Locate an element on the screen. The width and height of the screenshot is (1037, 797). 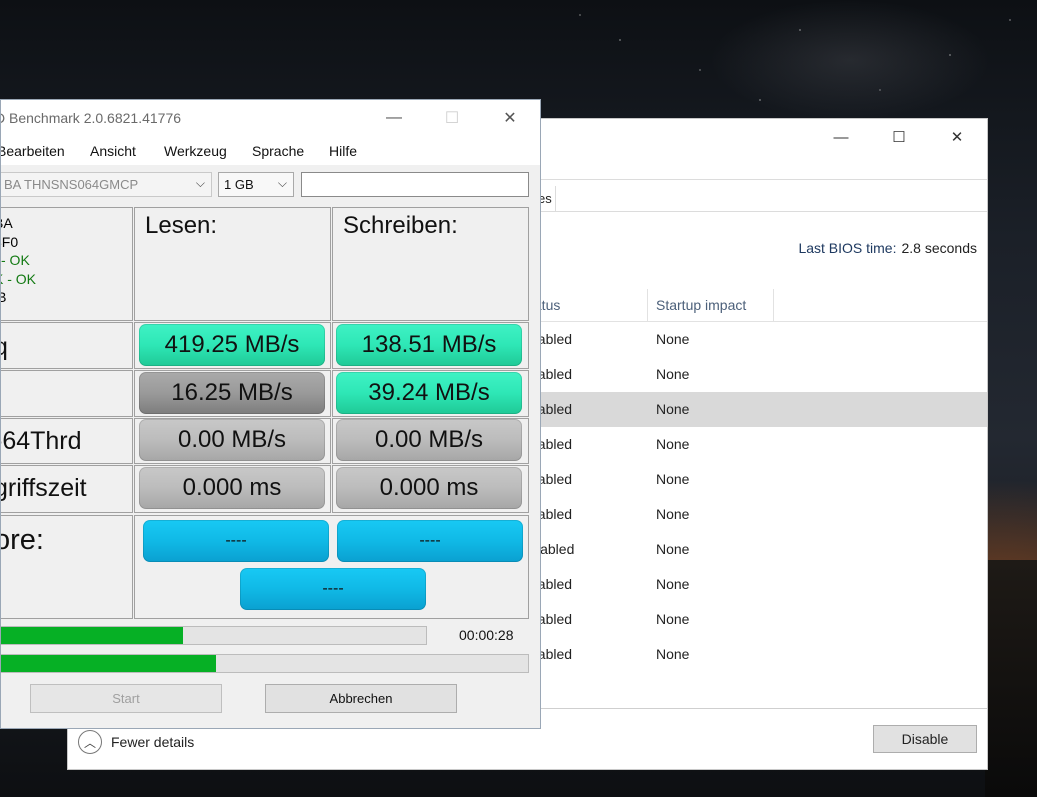
as-close-button: ✕ is located at coordinates (510, 118).